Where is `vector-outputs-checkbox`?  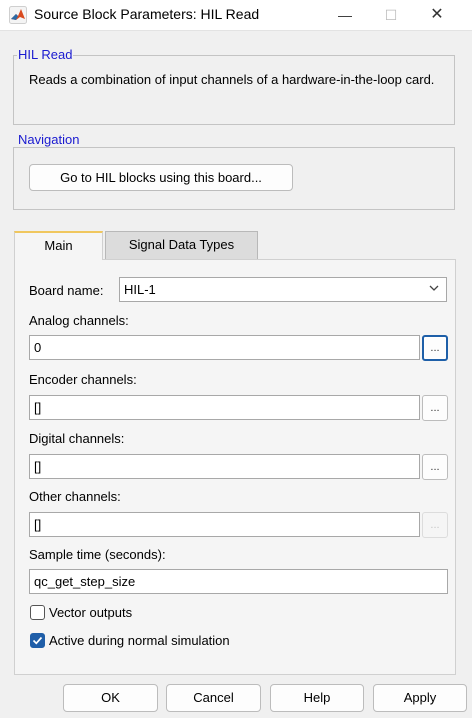 vector-outputs-checkbox is located at coordinates (37, 612).